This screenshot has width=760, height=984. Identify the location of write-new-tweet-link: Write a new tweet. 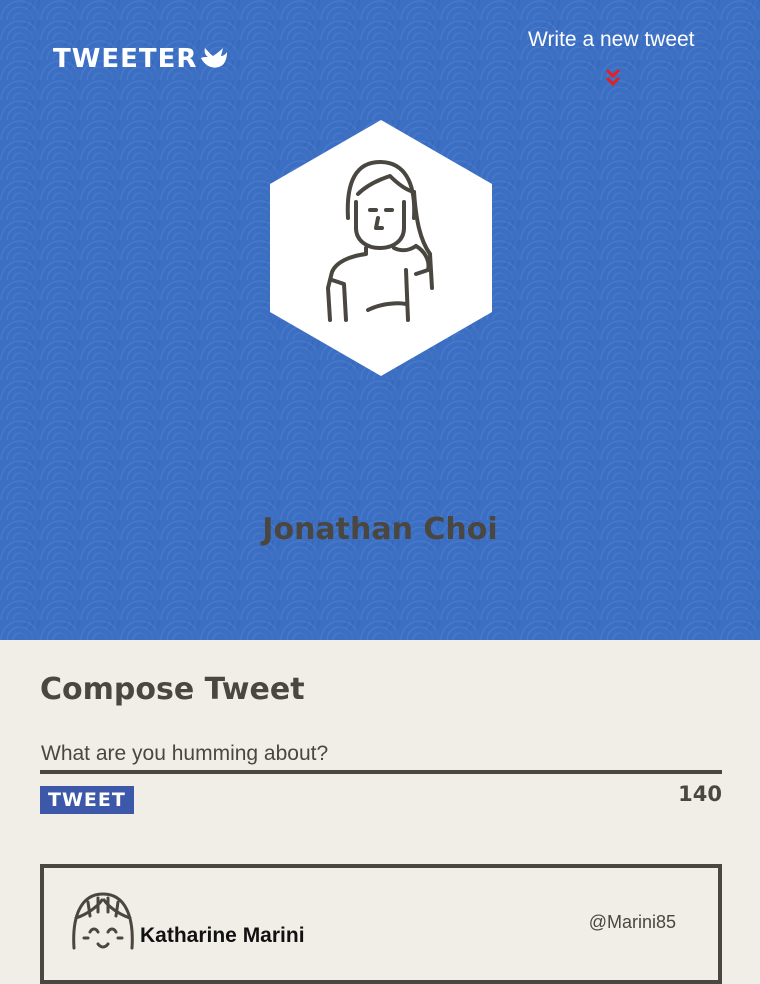
(611, 40).